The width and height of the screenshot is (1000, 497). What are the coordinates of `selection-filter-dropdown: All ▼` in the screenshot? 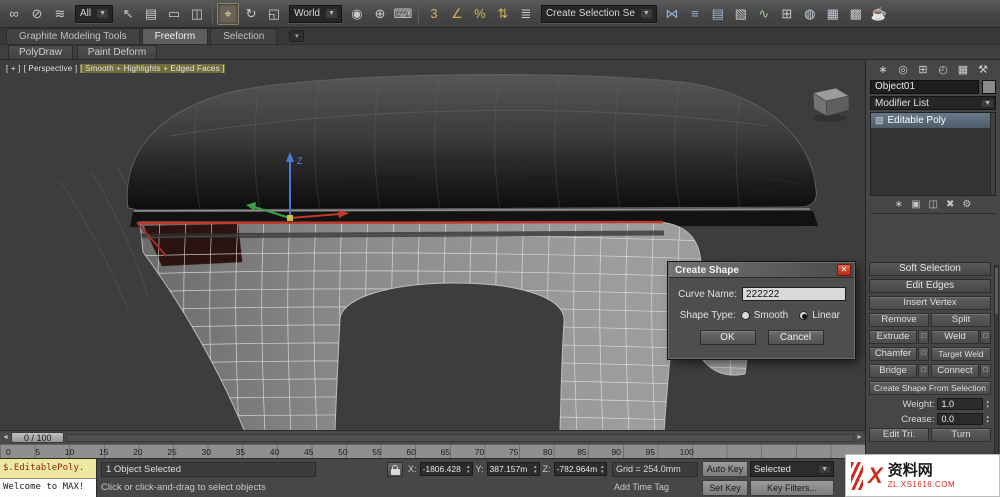 It's located at (94, 13).